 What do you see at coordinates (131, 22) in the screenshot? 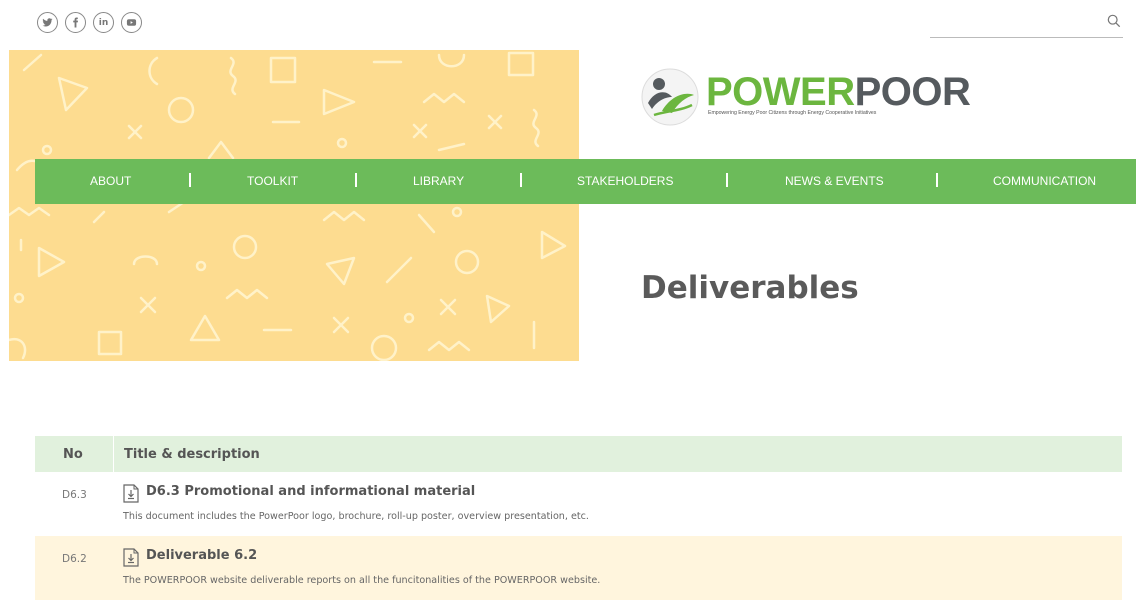
I see `youtube-icon` at bounding box center [131, 22].